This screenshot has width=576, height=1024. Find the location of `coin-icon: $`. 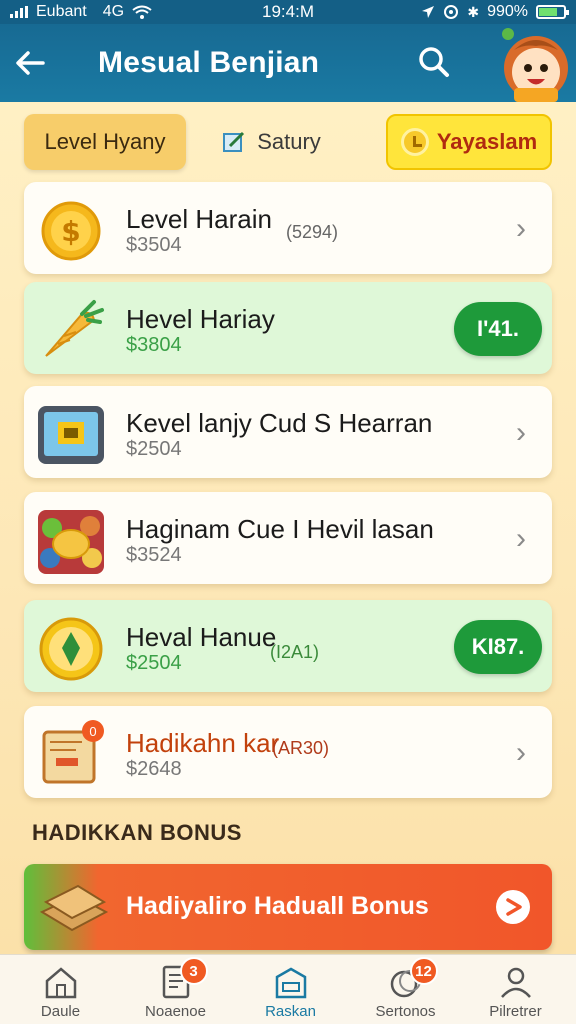

coin-icon: $ is located at coordinates (71, 231).